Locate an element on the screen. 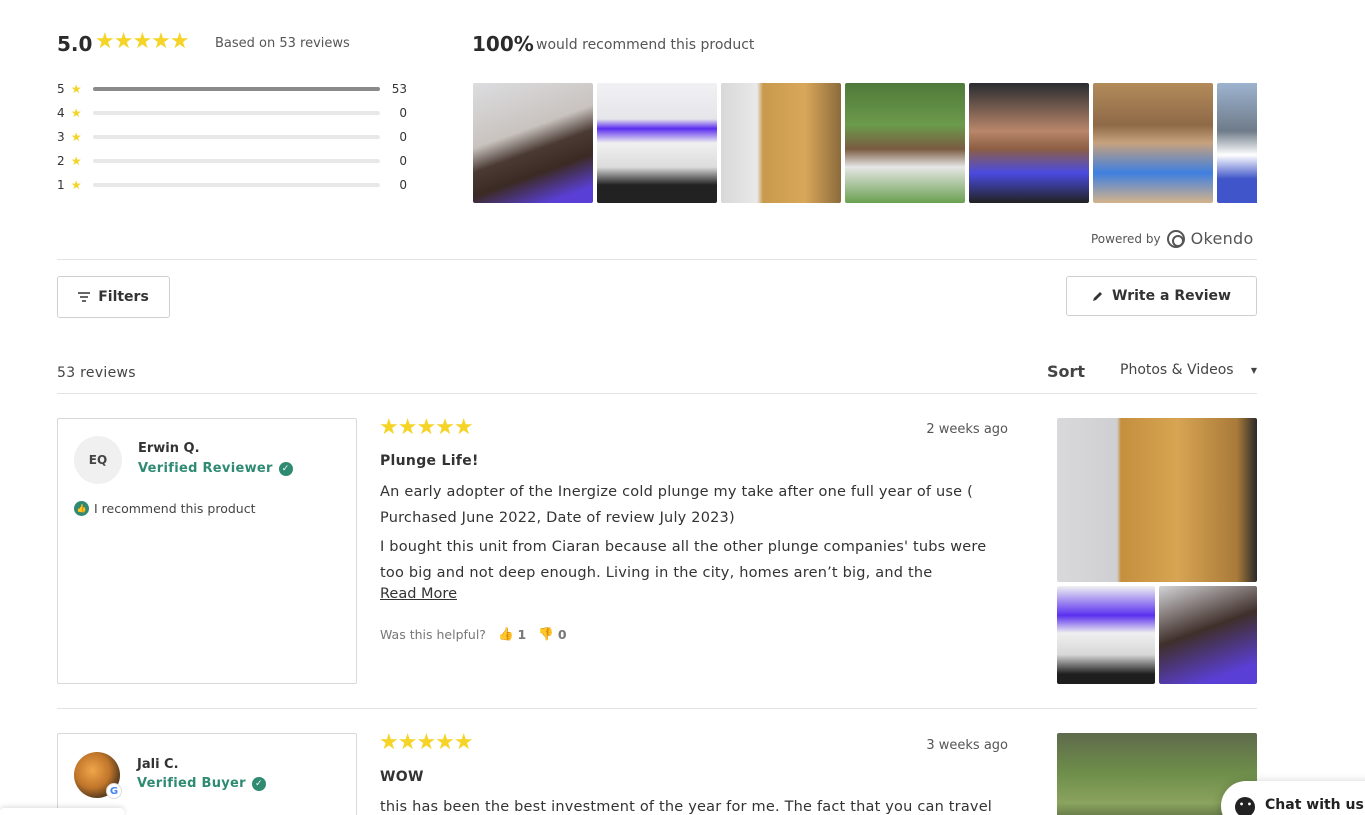  caret-down-icon: ▼ is located at coordinates (1253, 370).